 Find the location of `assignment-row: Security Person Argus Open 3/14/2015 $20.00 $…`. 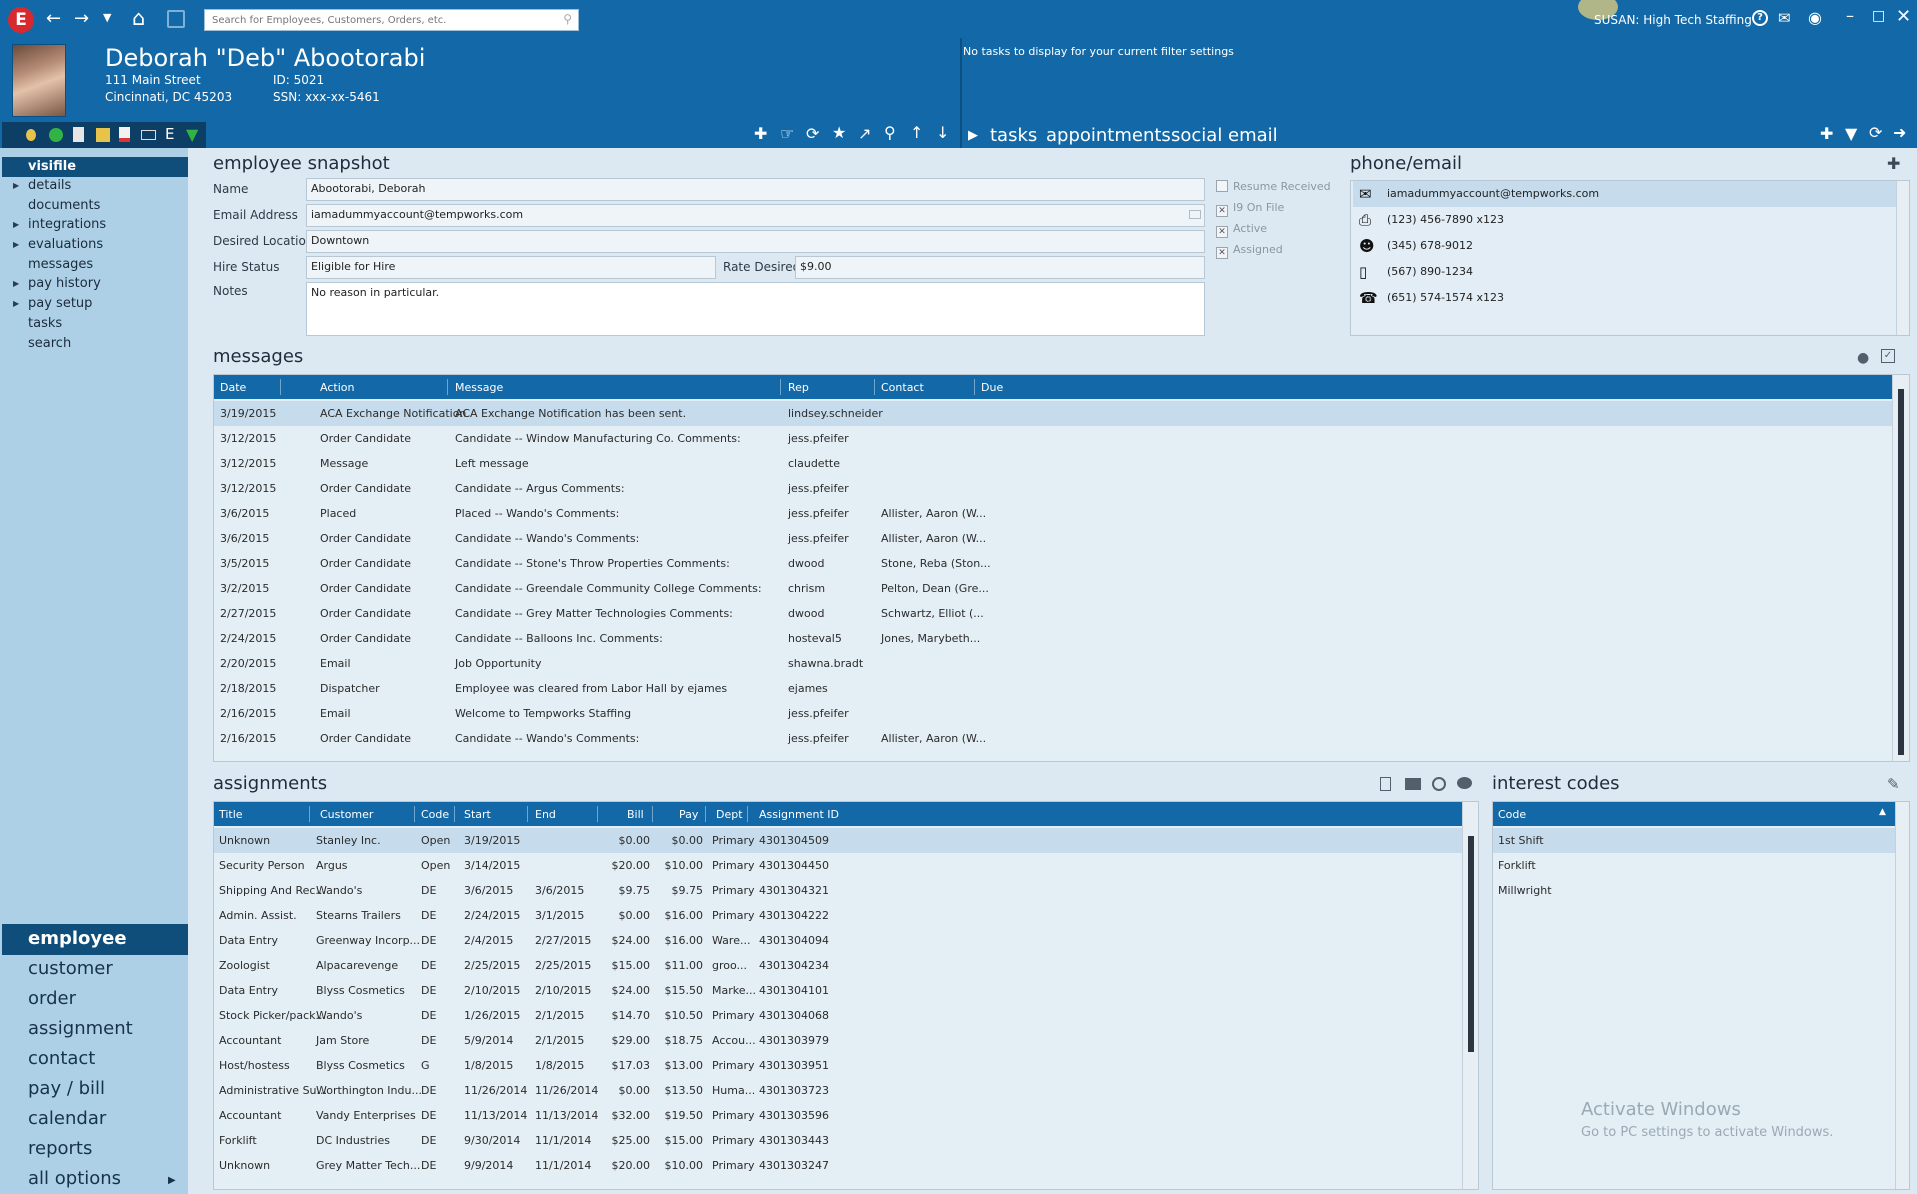

assignment-row: Security Person Argus Open 3/14/2015 $20.00 $… is located at coordinates (838, 865).